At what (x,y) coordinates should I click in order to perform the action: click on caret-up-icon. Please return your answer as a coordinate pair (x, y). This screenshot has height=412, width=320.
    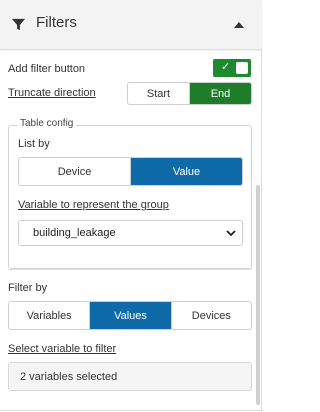
    Looking at the image, I should click on (239, 25).